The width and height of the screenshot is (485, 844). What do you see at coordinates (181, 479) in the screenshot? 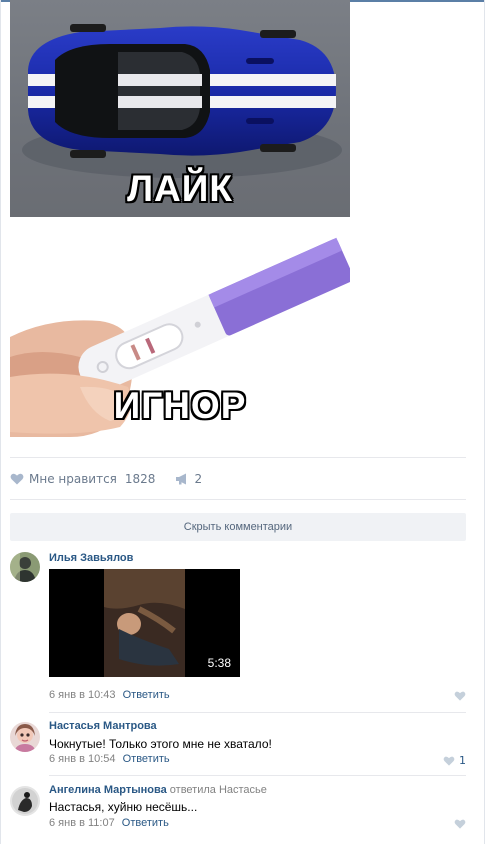
I see `megaphone-icon` at bounding box center [181, 479].